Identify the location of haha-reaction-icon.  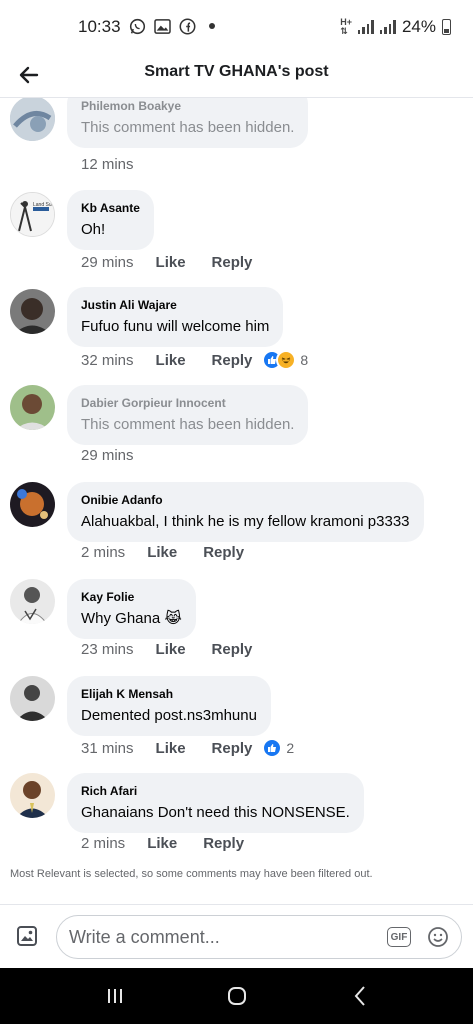
(286, 360).